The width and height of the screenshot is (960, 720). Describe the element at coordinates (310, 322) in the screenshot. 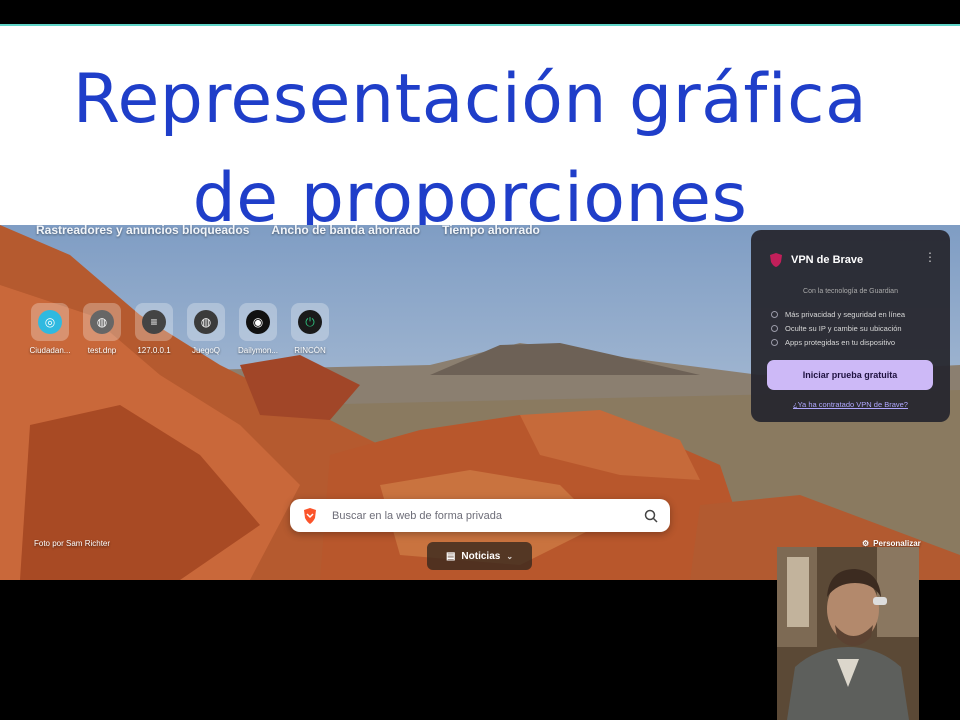

I see `power-icon: ⏻` at that location.